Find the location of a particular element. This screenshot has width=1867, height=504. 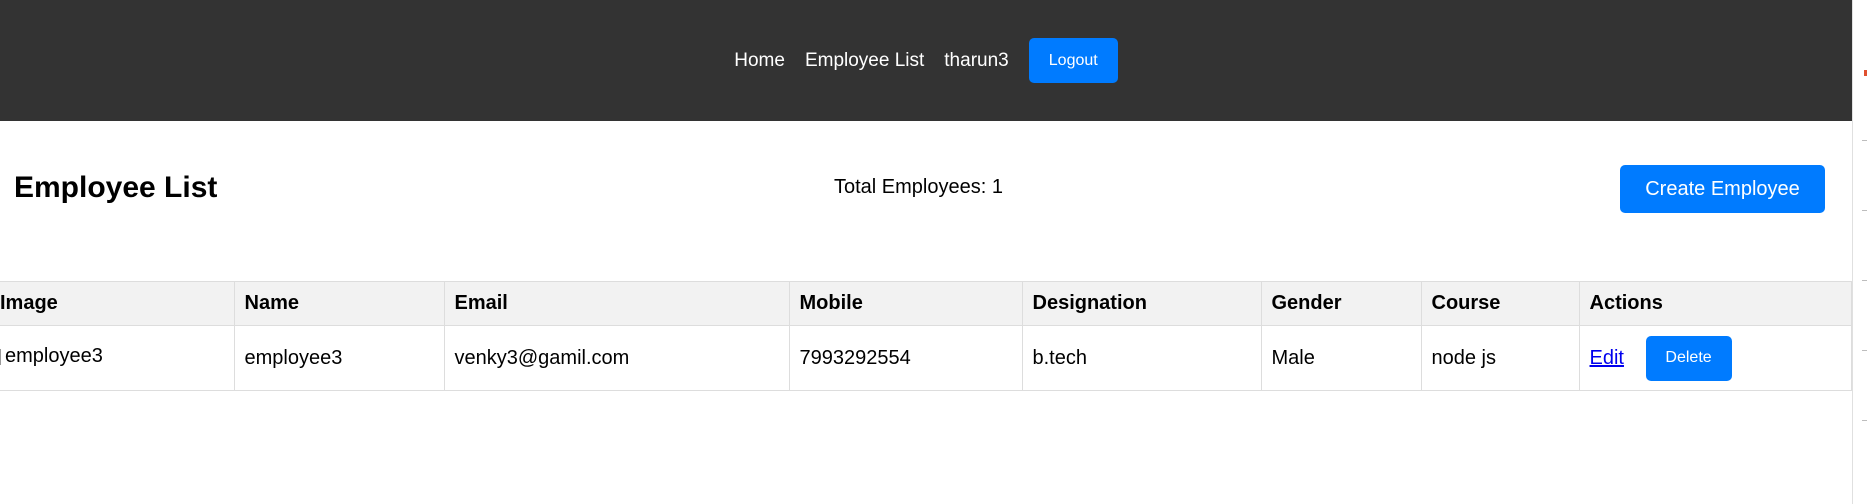

cell-name: employee3 is located at coordinates (339, 358).